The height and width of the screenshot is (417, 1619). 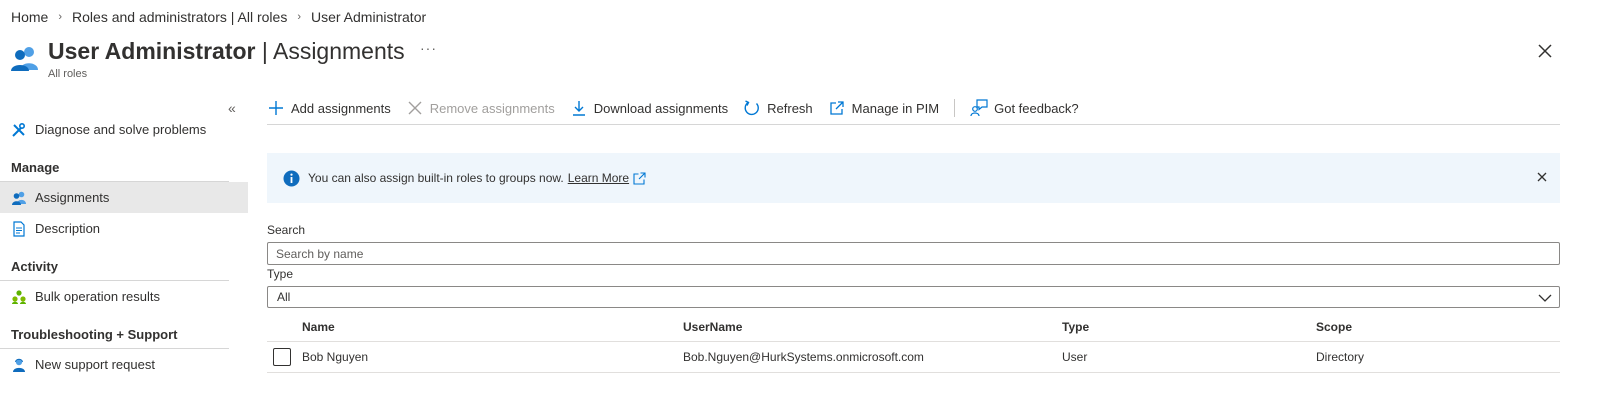 I want to click on add-assignments-label: Add assignments, so click(x=341, y=108).